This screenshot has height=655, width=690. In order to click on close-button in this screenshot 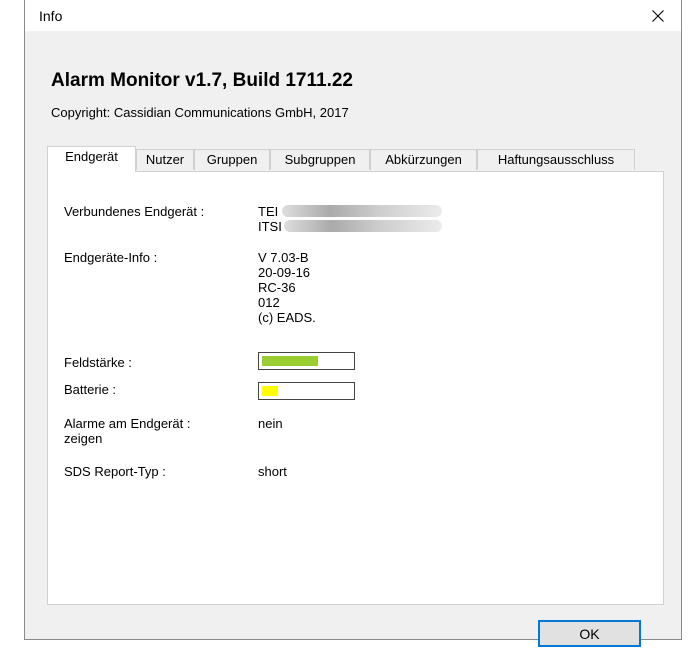, I will do `click(658, 15)`.